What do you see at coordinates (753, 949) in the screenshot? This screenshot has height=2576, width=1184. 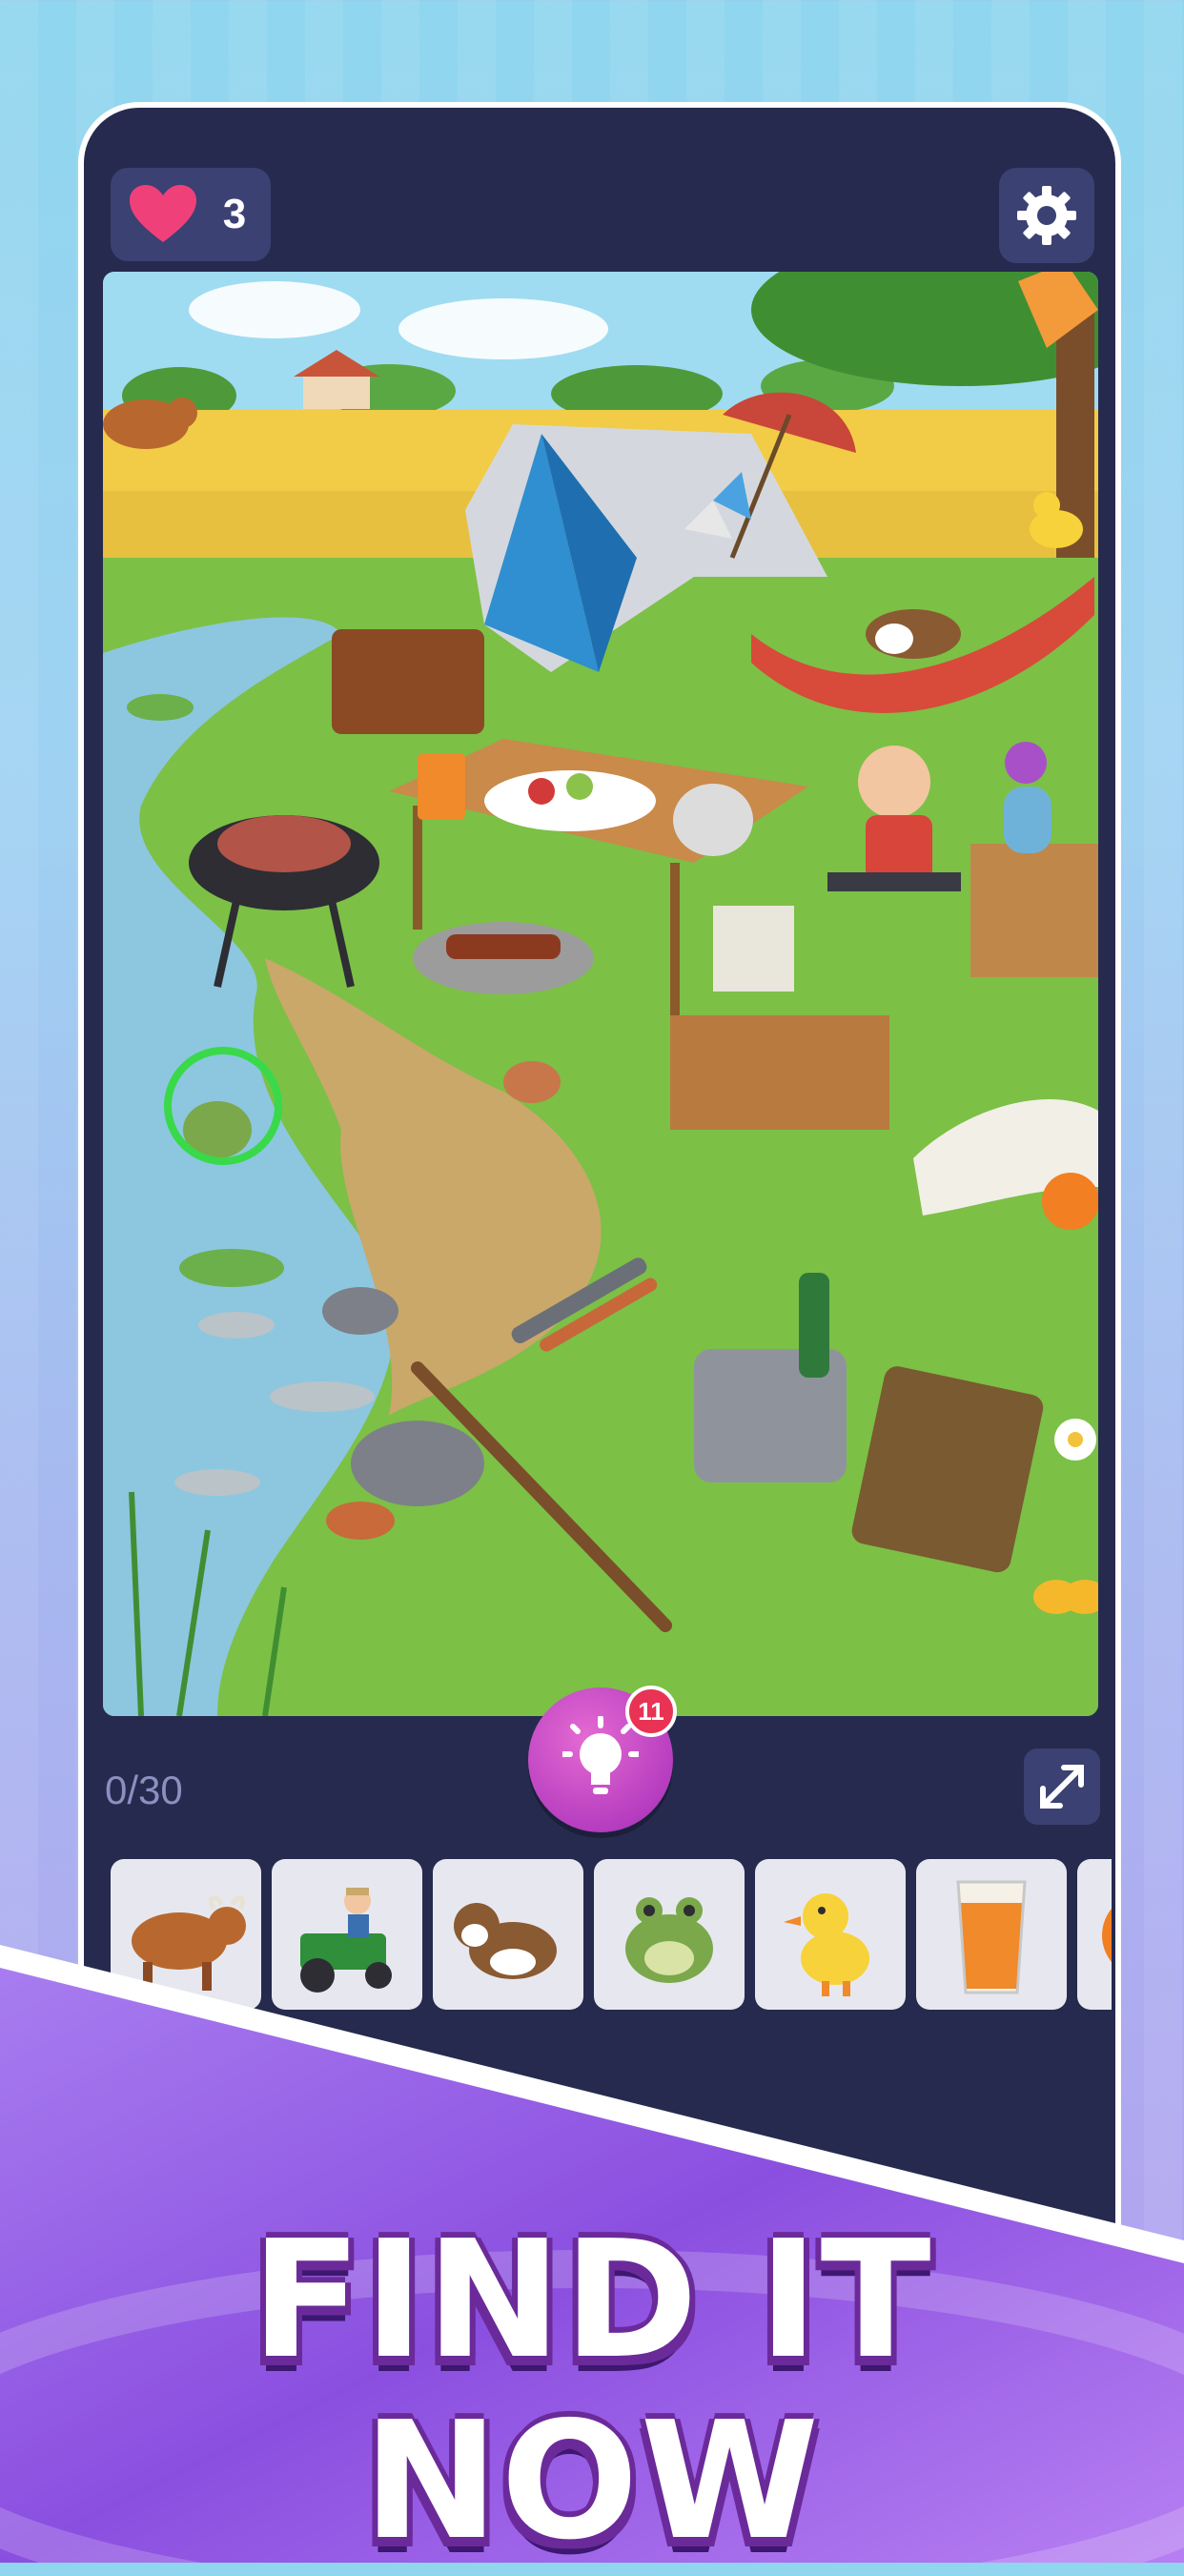 I see `newspaper` at bounding box center [753, 949].